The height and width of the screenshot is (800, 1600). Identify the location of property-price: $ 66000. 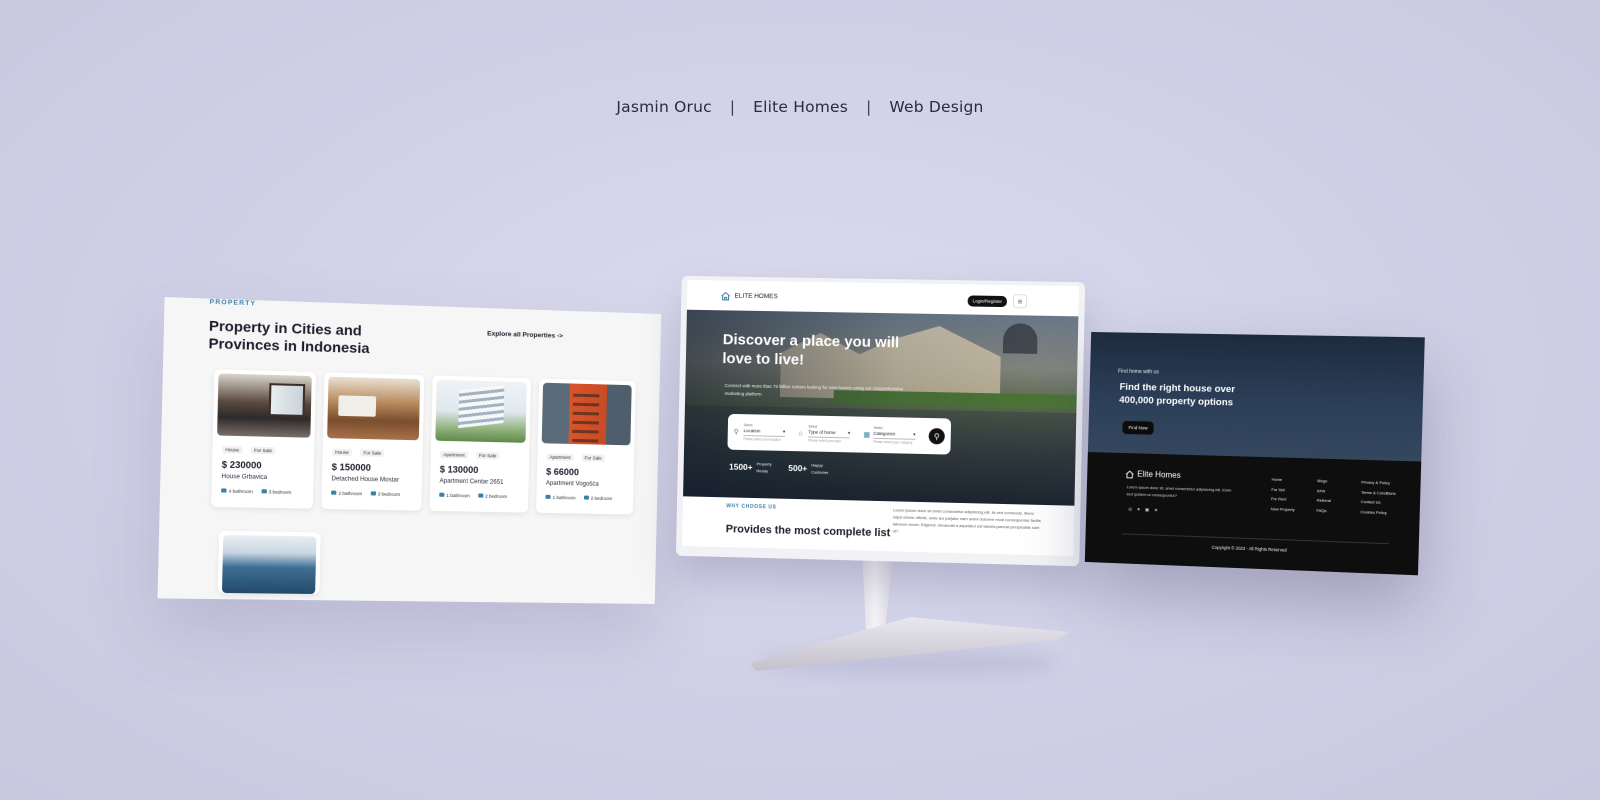
(563, 472).